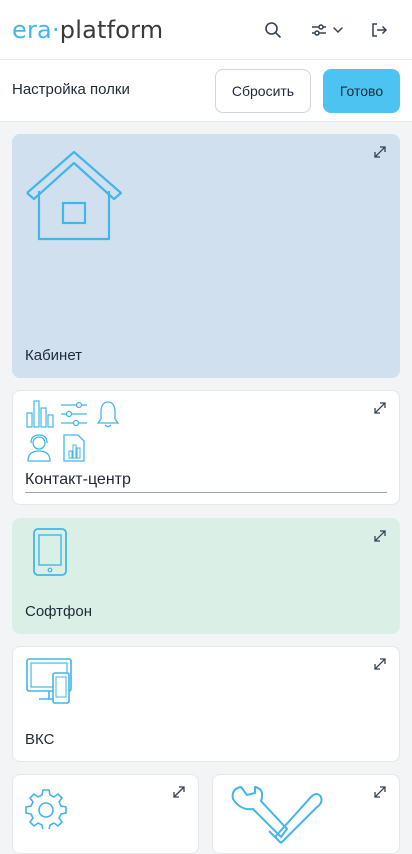 Image resolution: width=412 pixels, height=854 pixels. Describe the element at coordinates (59, 611) in the screenshot. I see `widget-label: Софтфон` at that location.